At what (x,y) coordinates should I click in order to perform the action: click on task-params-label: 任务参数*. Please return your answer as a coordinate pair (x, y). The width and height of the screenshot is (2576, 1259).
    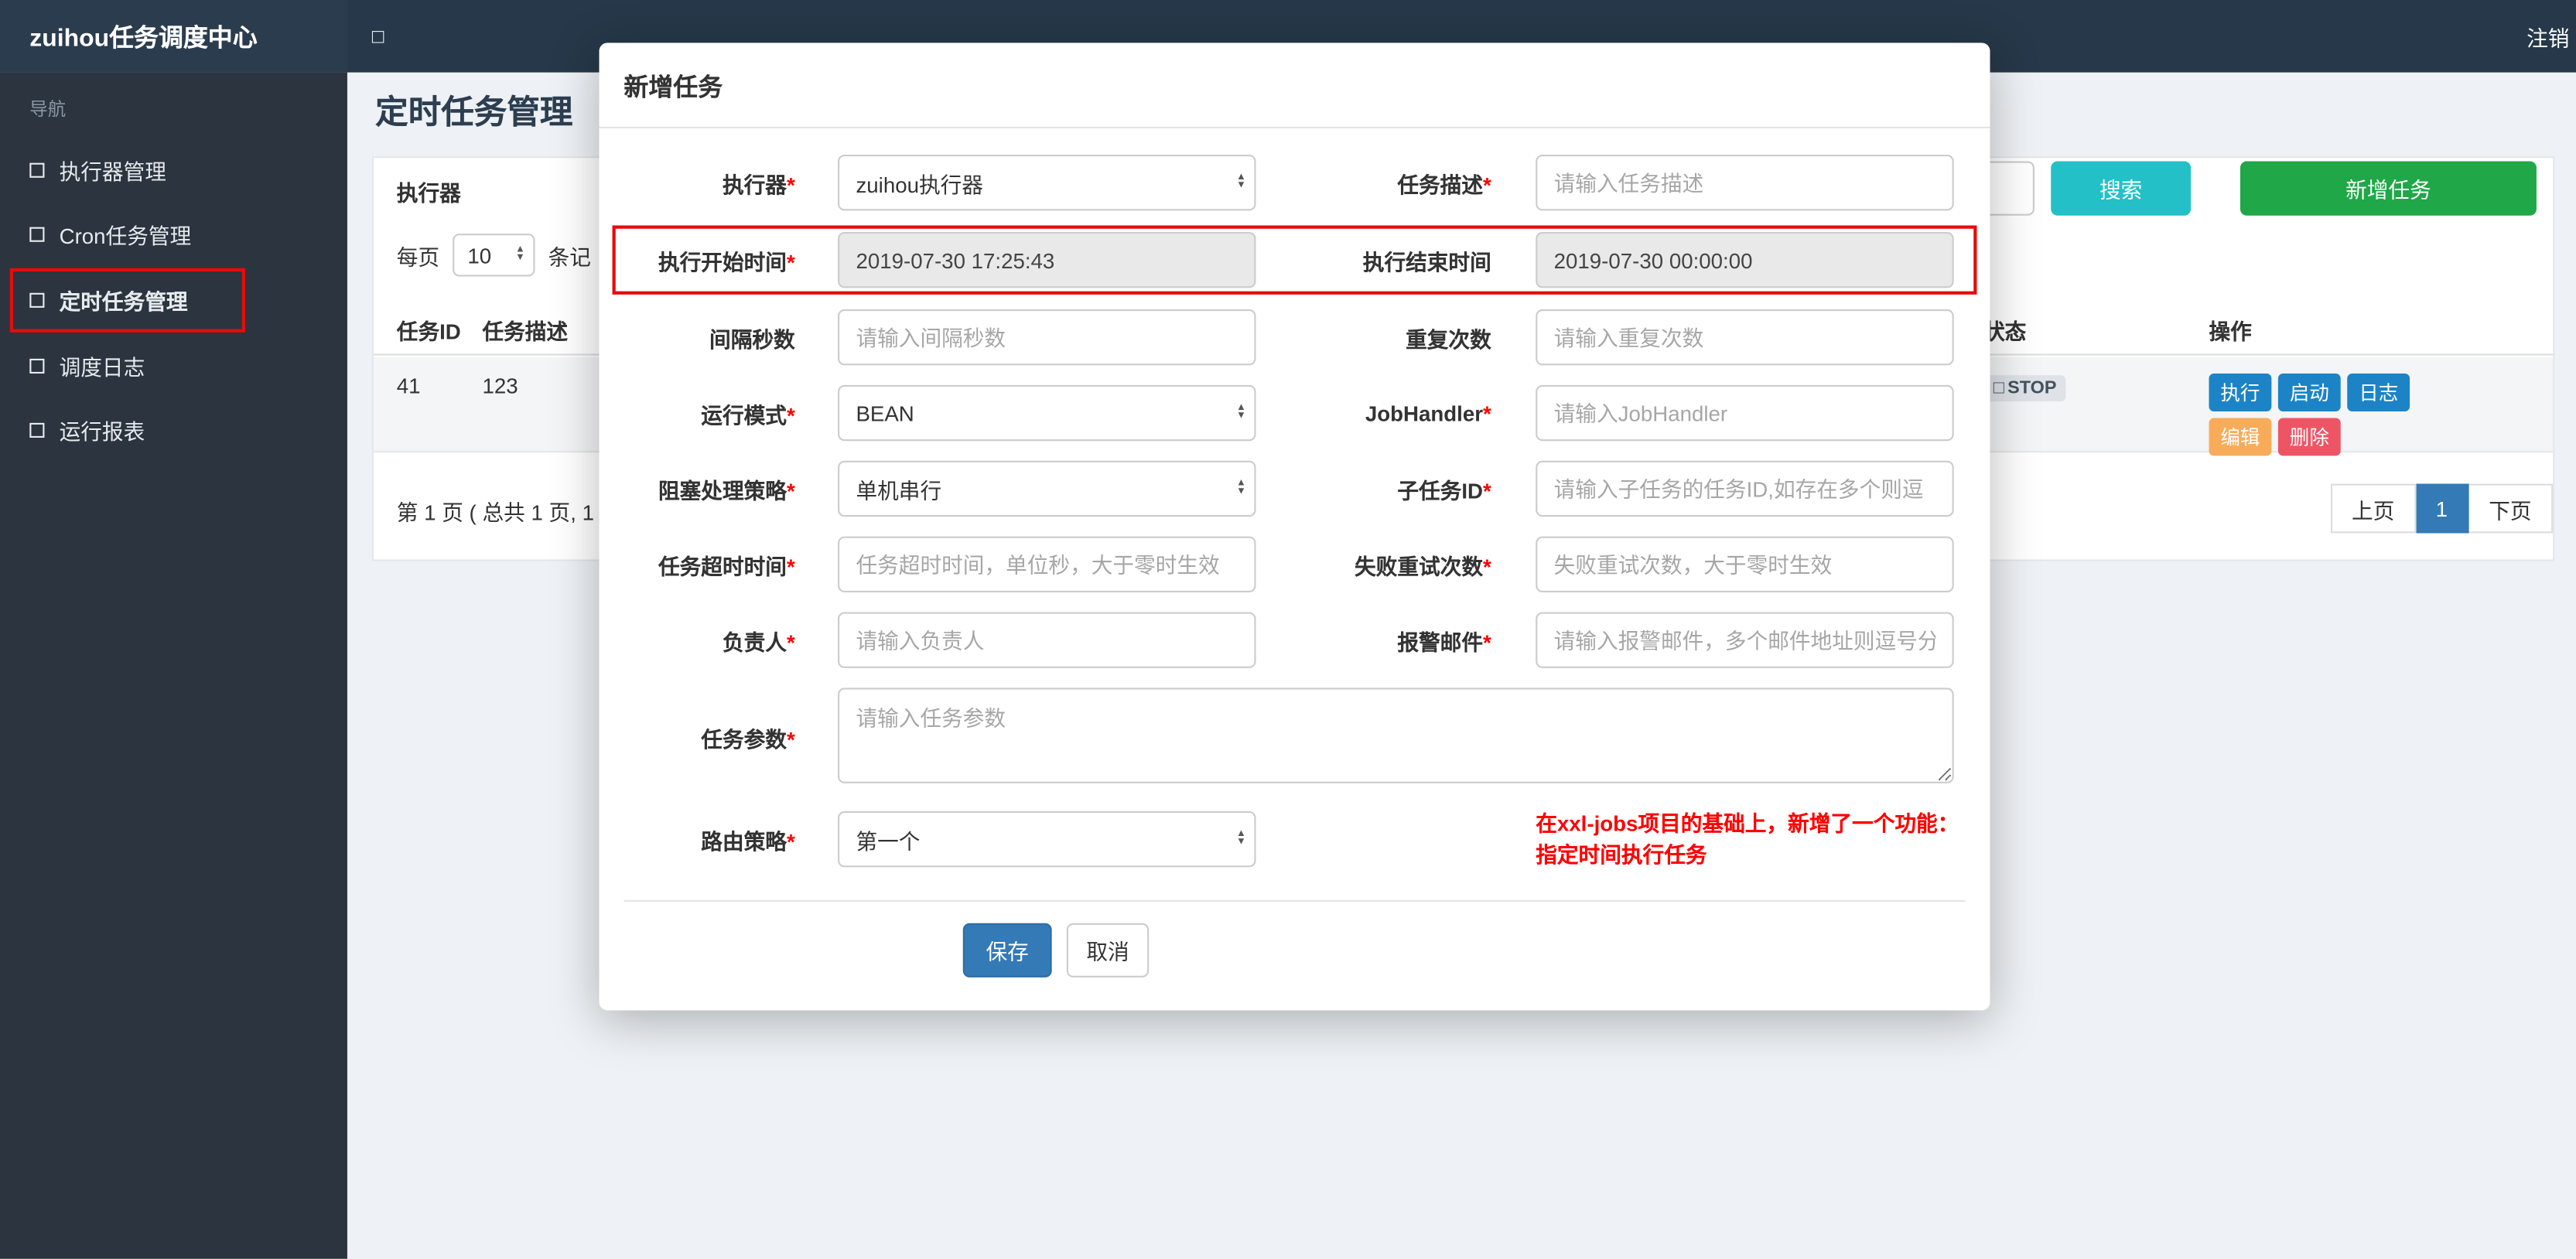
    Looking at the image, I should click on (748, 739).